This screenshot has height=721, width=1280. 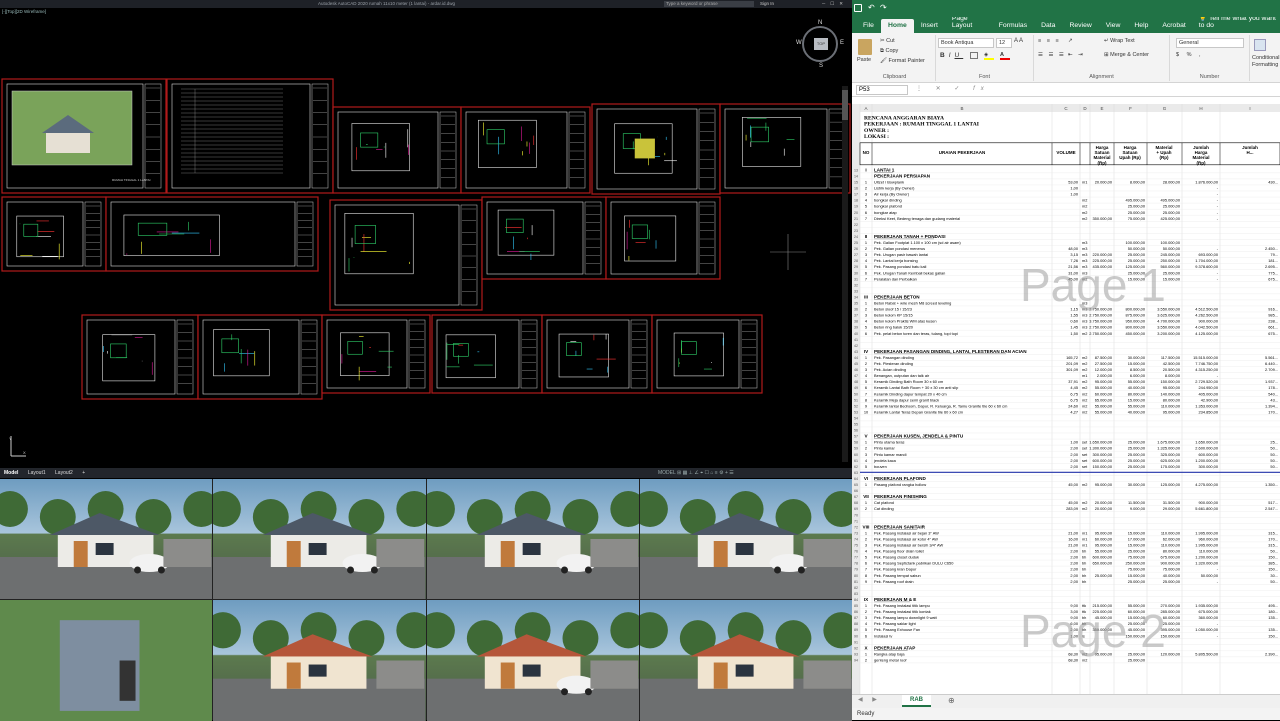 What do you see at coordinates (1004, 43) in the screenshot?
I see `font-size-select: 12` at bounding box center [1004, 43].